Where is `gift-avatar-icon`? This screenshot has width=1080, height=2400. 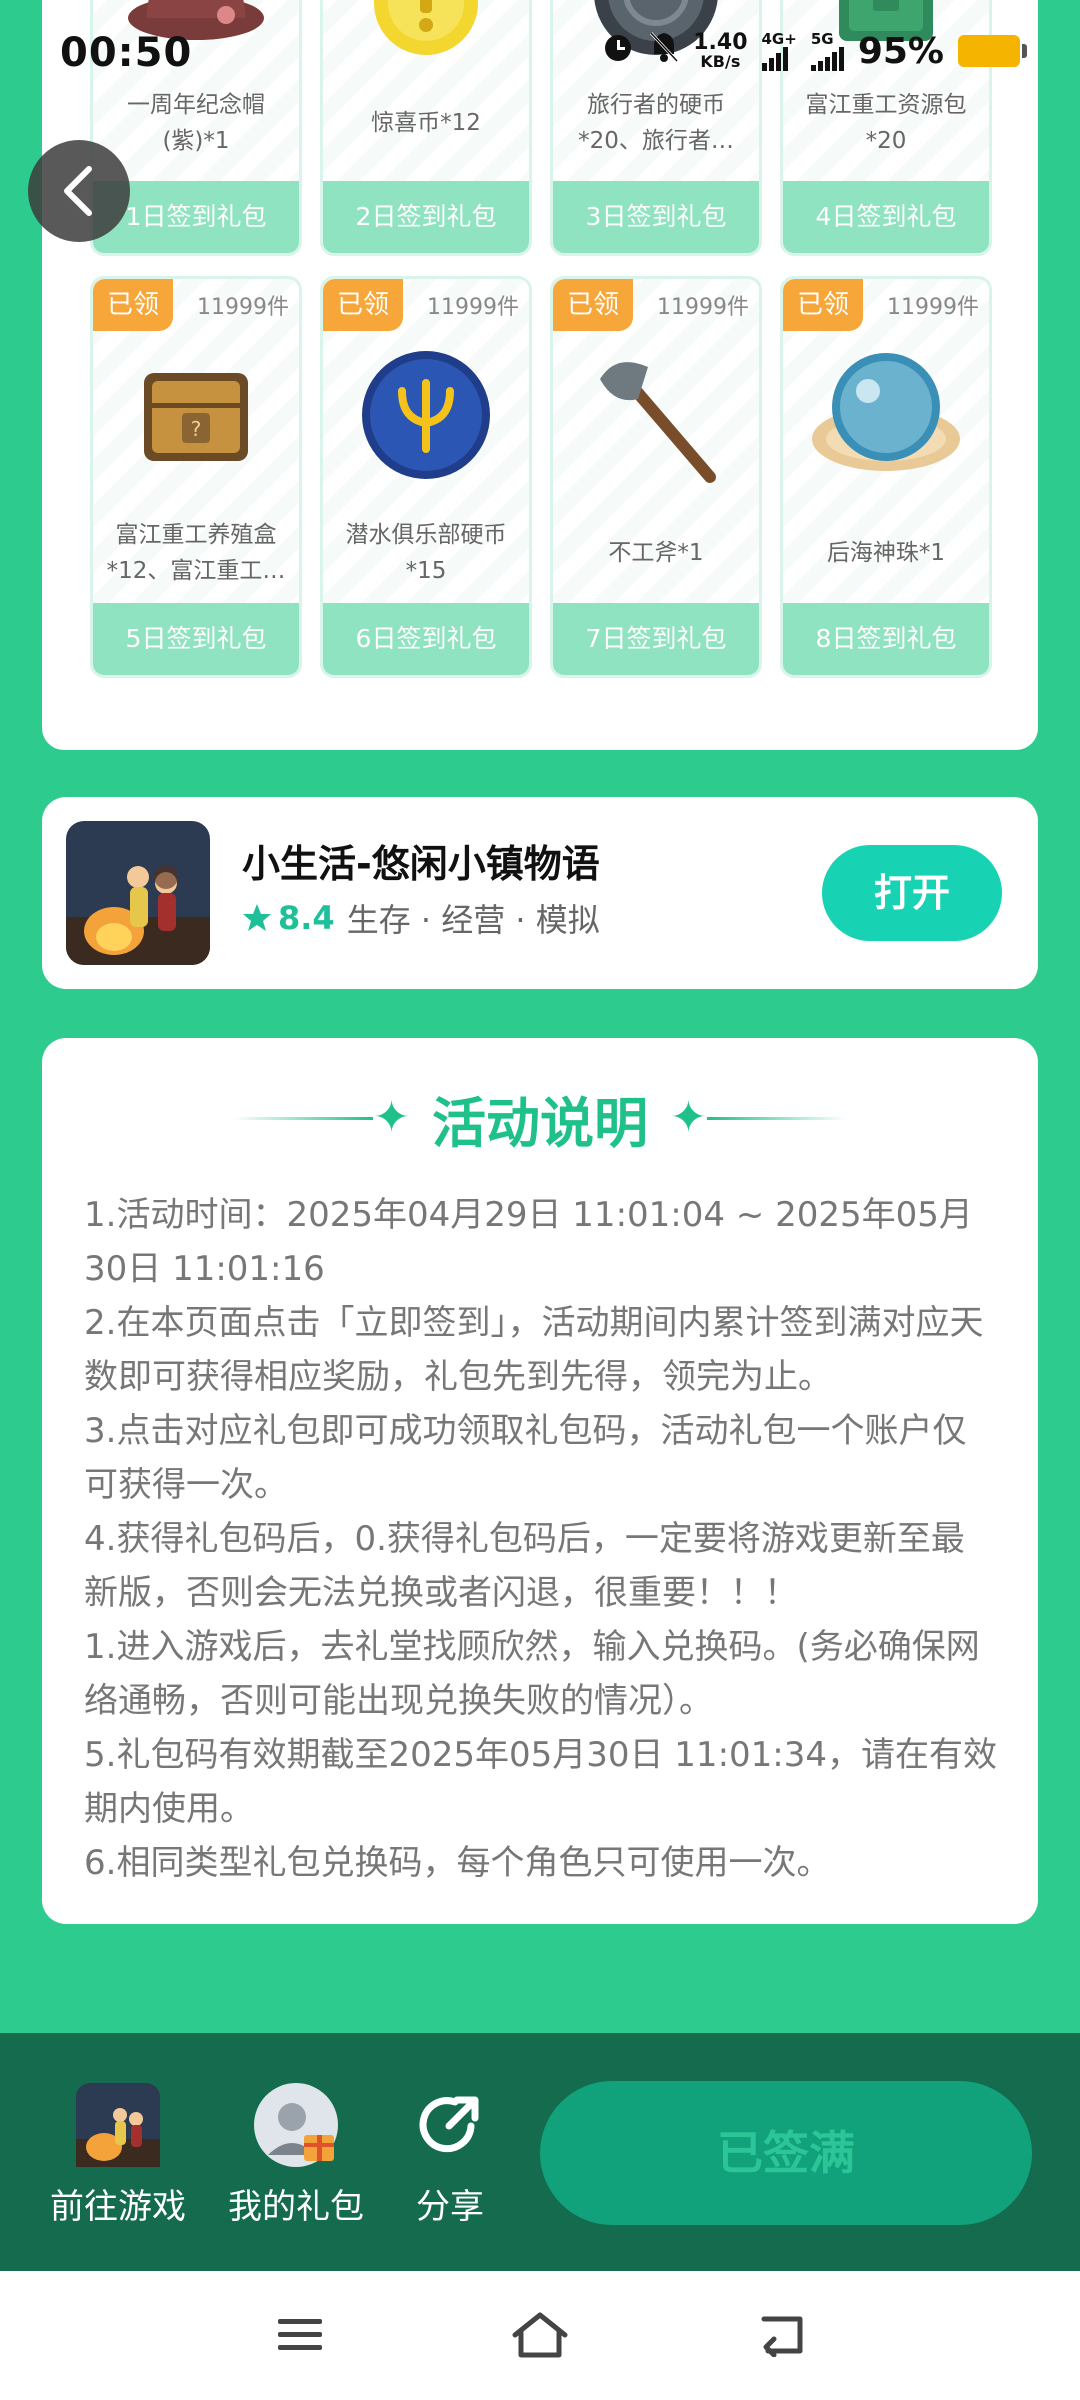 gift-avatar-icon is located at coordinates (296, 2125).